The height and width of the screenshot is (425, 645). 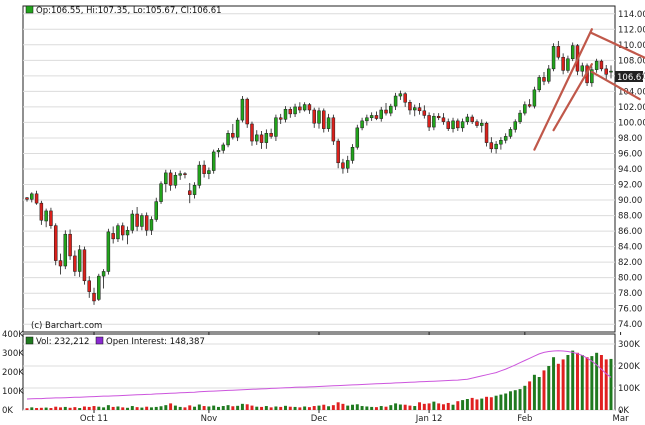 I want to click on volume-tick-label: 100K, so click(x=13, y=392).